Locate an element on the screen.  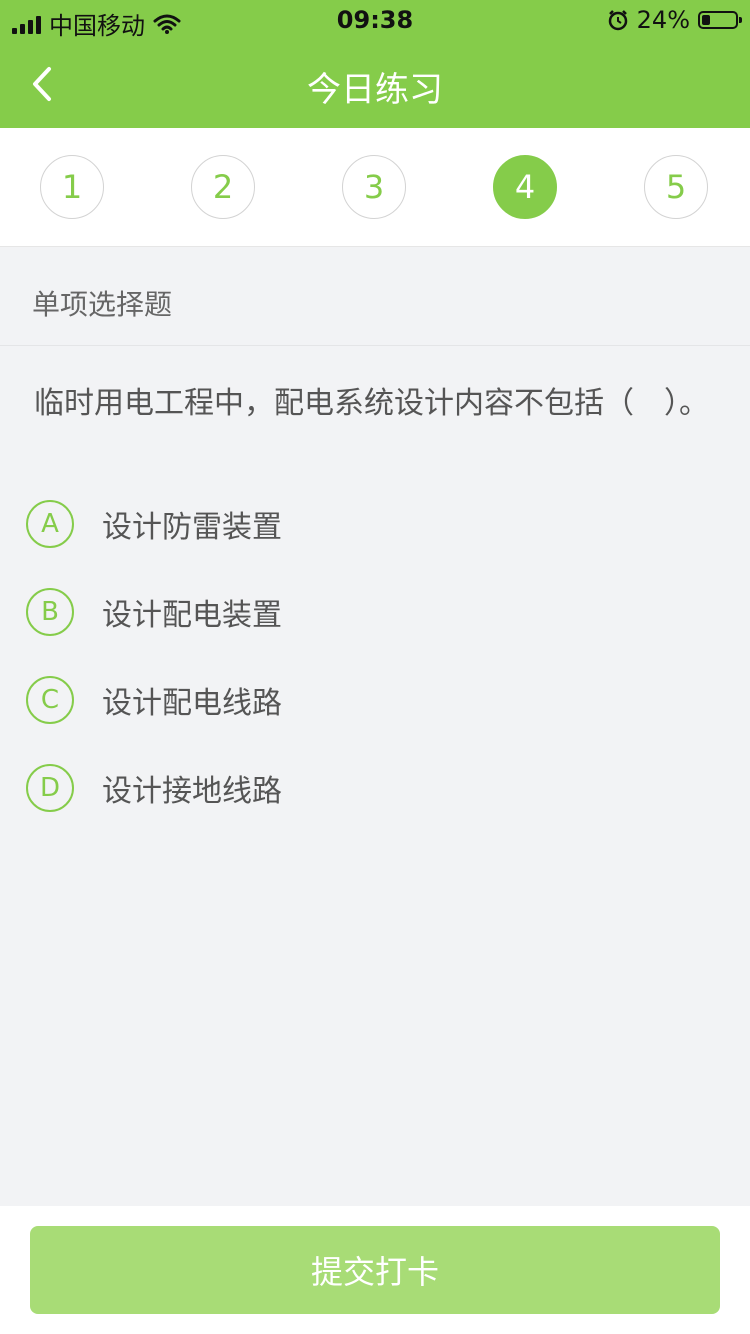
battery-icon is located at coordinates (720, 20).